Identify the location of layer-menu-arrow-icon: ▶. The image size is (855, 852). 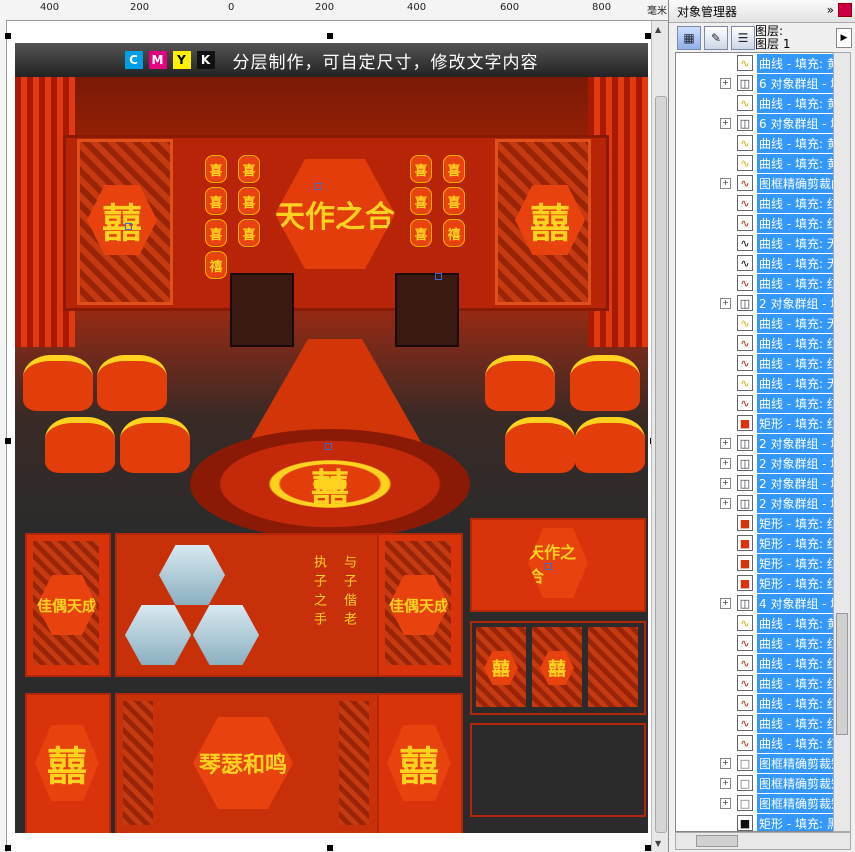
(844, 38).